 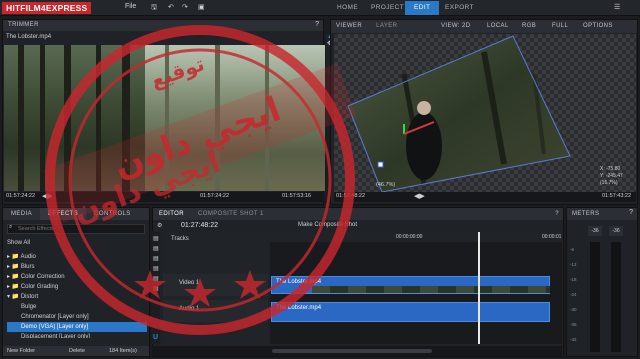 What do you see at coordinates (529, 26) in the screenshot?
I see `rgb-select: RGB` at bounding box center [529, 26].